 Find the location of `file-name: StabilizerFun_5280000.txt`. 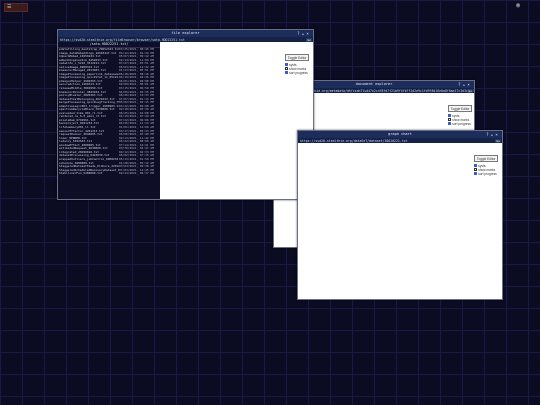

file-name: StabilizerFun_5280000.txt is located at coordinates (81, 174).